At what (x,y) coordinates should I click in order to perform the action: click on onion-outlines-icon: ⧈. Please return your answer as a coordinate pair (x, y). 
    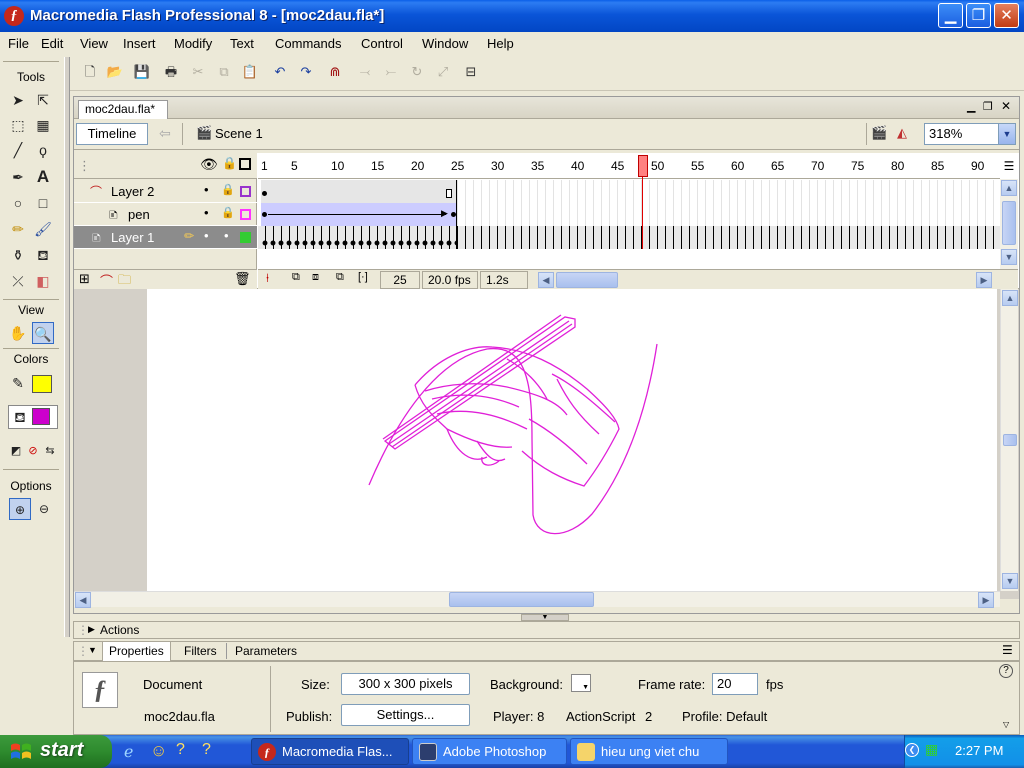
    Looking at the image, I should click on (315, 277).